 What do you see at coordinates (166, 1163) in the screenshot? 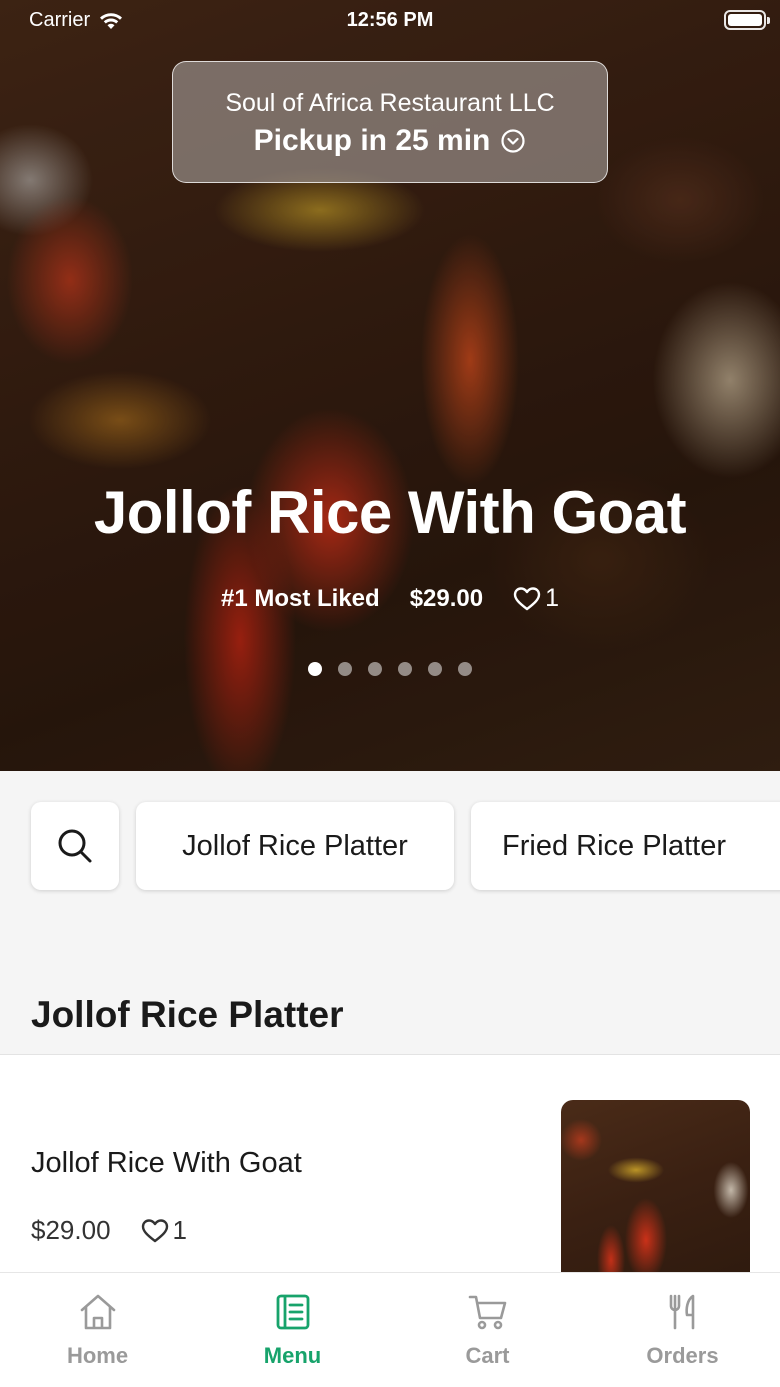
I see `menu-item-name: Jollof Rice With Goat` at bounding box center [166, 1163].